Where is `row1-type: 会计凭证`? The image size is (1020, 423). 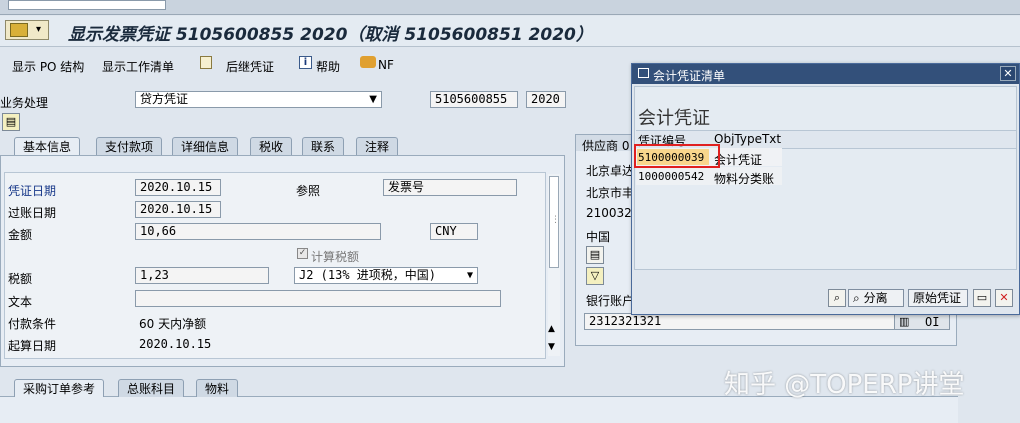
row1-type: 会计凭证 is located at coordinates (738, 160).